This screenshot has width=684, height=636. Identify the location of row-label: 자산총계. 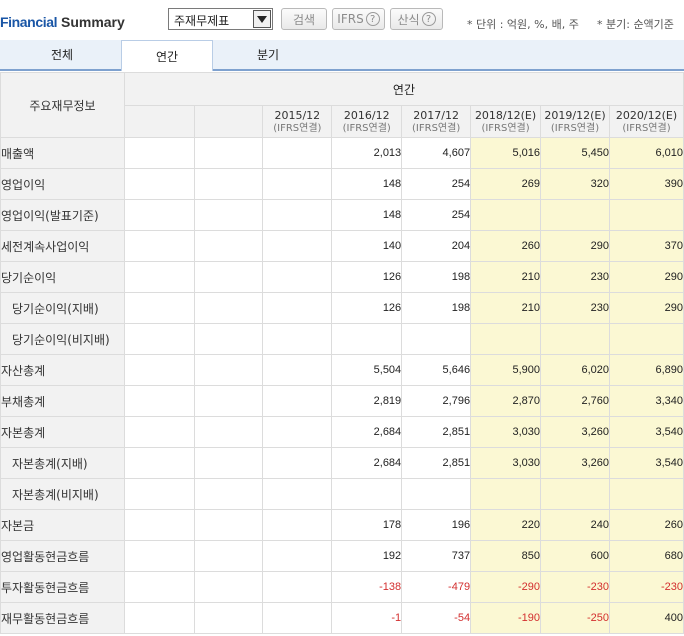
(62, 370).